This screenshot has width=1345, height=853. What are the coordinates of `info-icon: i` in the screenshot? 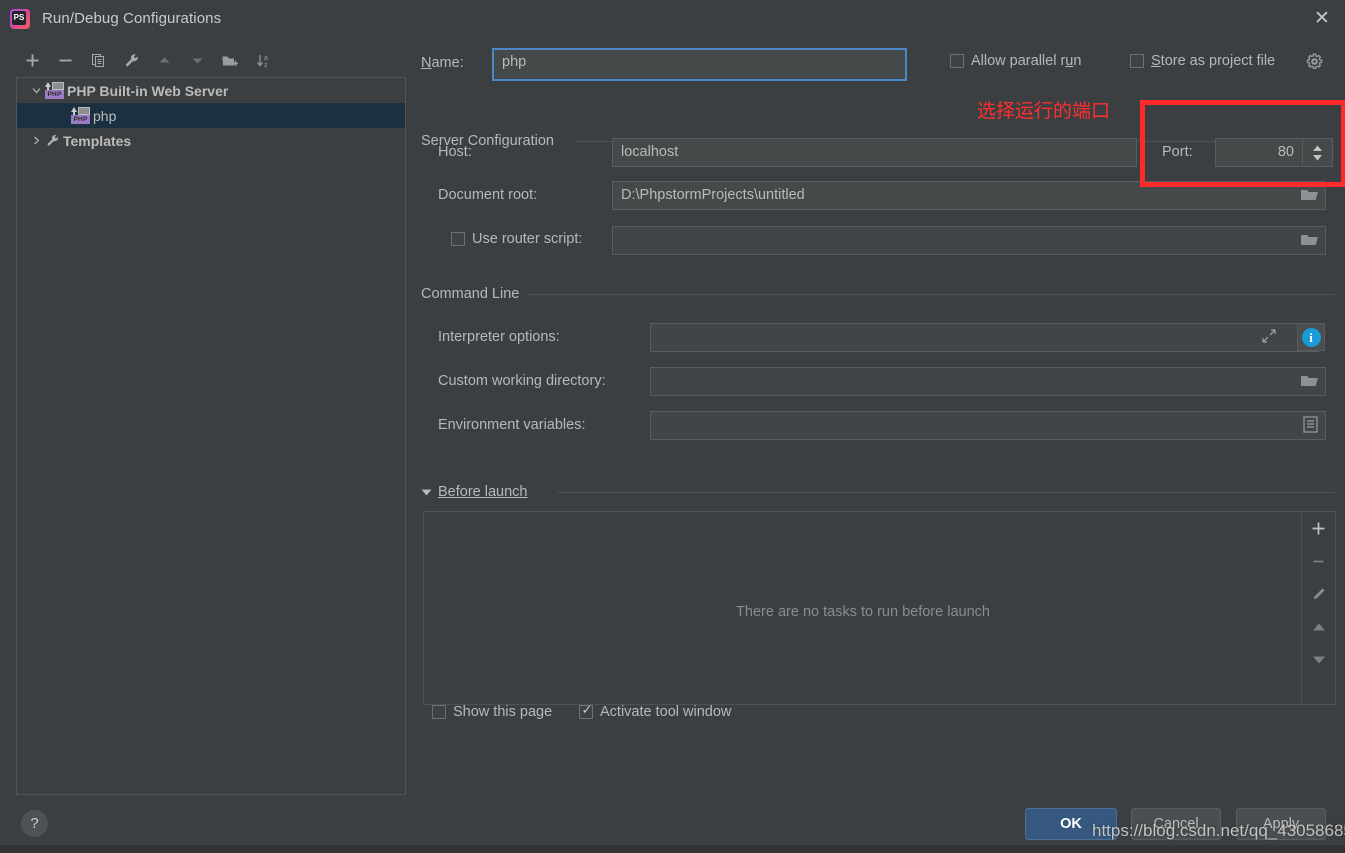 It's located at (1311, 337).